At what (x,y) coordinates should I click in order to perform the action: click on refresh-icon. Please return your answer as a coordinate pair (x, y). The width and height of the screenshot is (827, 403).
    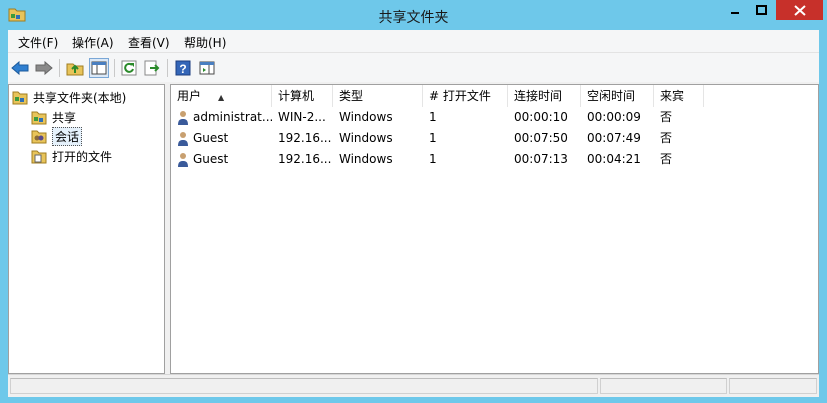
    Looking at the image, I should click on (129, 68).